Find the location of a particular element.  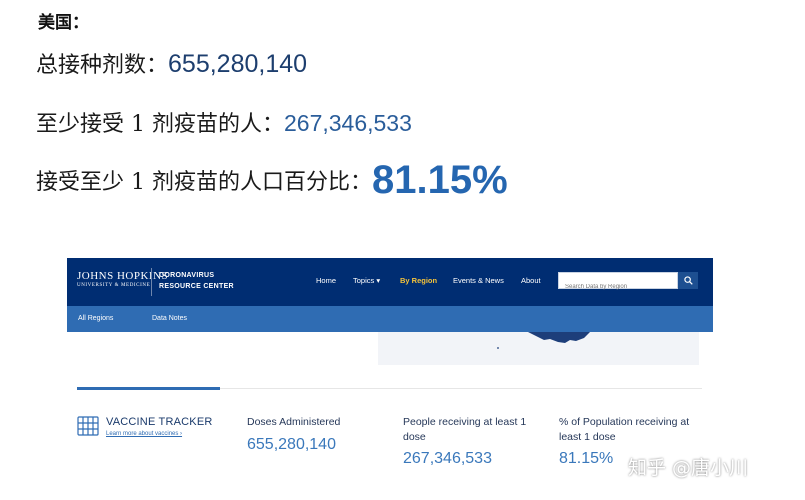

region-search is located at coordinates (618, 283).